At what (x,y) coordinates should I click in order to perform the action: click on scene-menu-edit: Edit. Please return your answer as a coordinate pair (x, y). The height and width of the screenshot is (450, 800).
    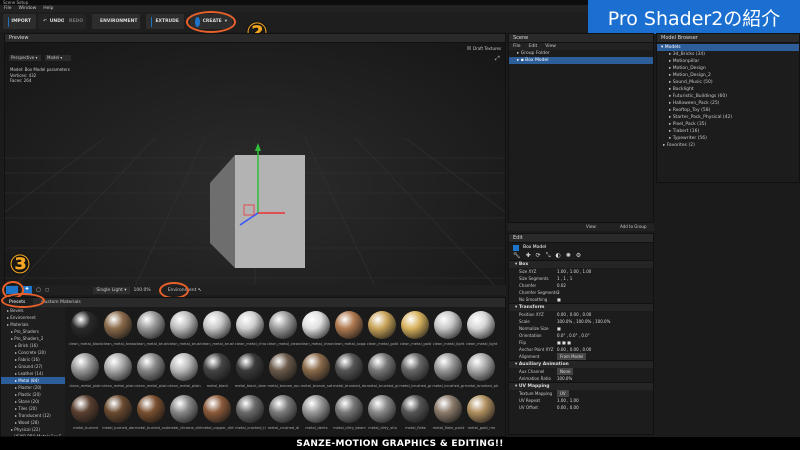
    Looking at the image, I should click on (533, 46).